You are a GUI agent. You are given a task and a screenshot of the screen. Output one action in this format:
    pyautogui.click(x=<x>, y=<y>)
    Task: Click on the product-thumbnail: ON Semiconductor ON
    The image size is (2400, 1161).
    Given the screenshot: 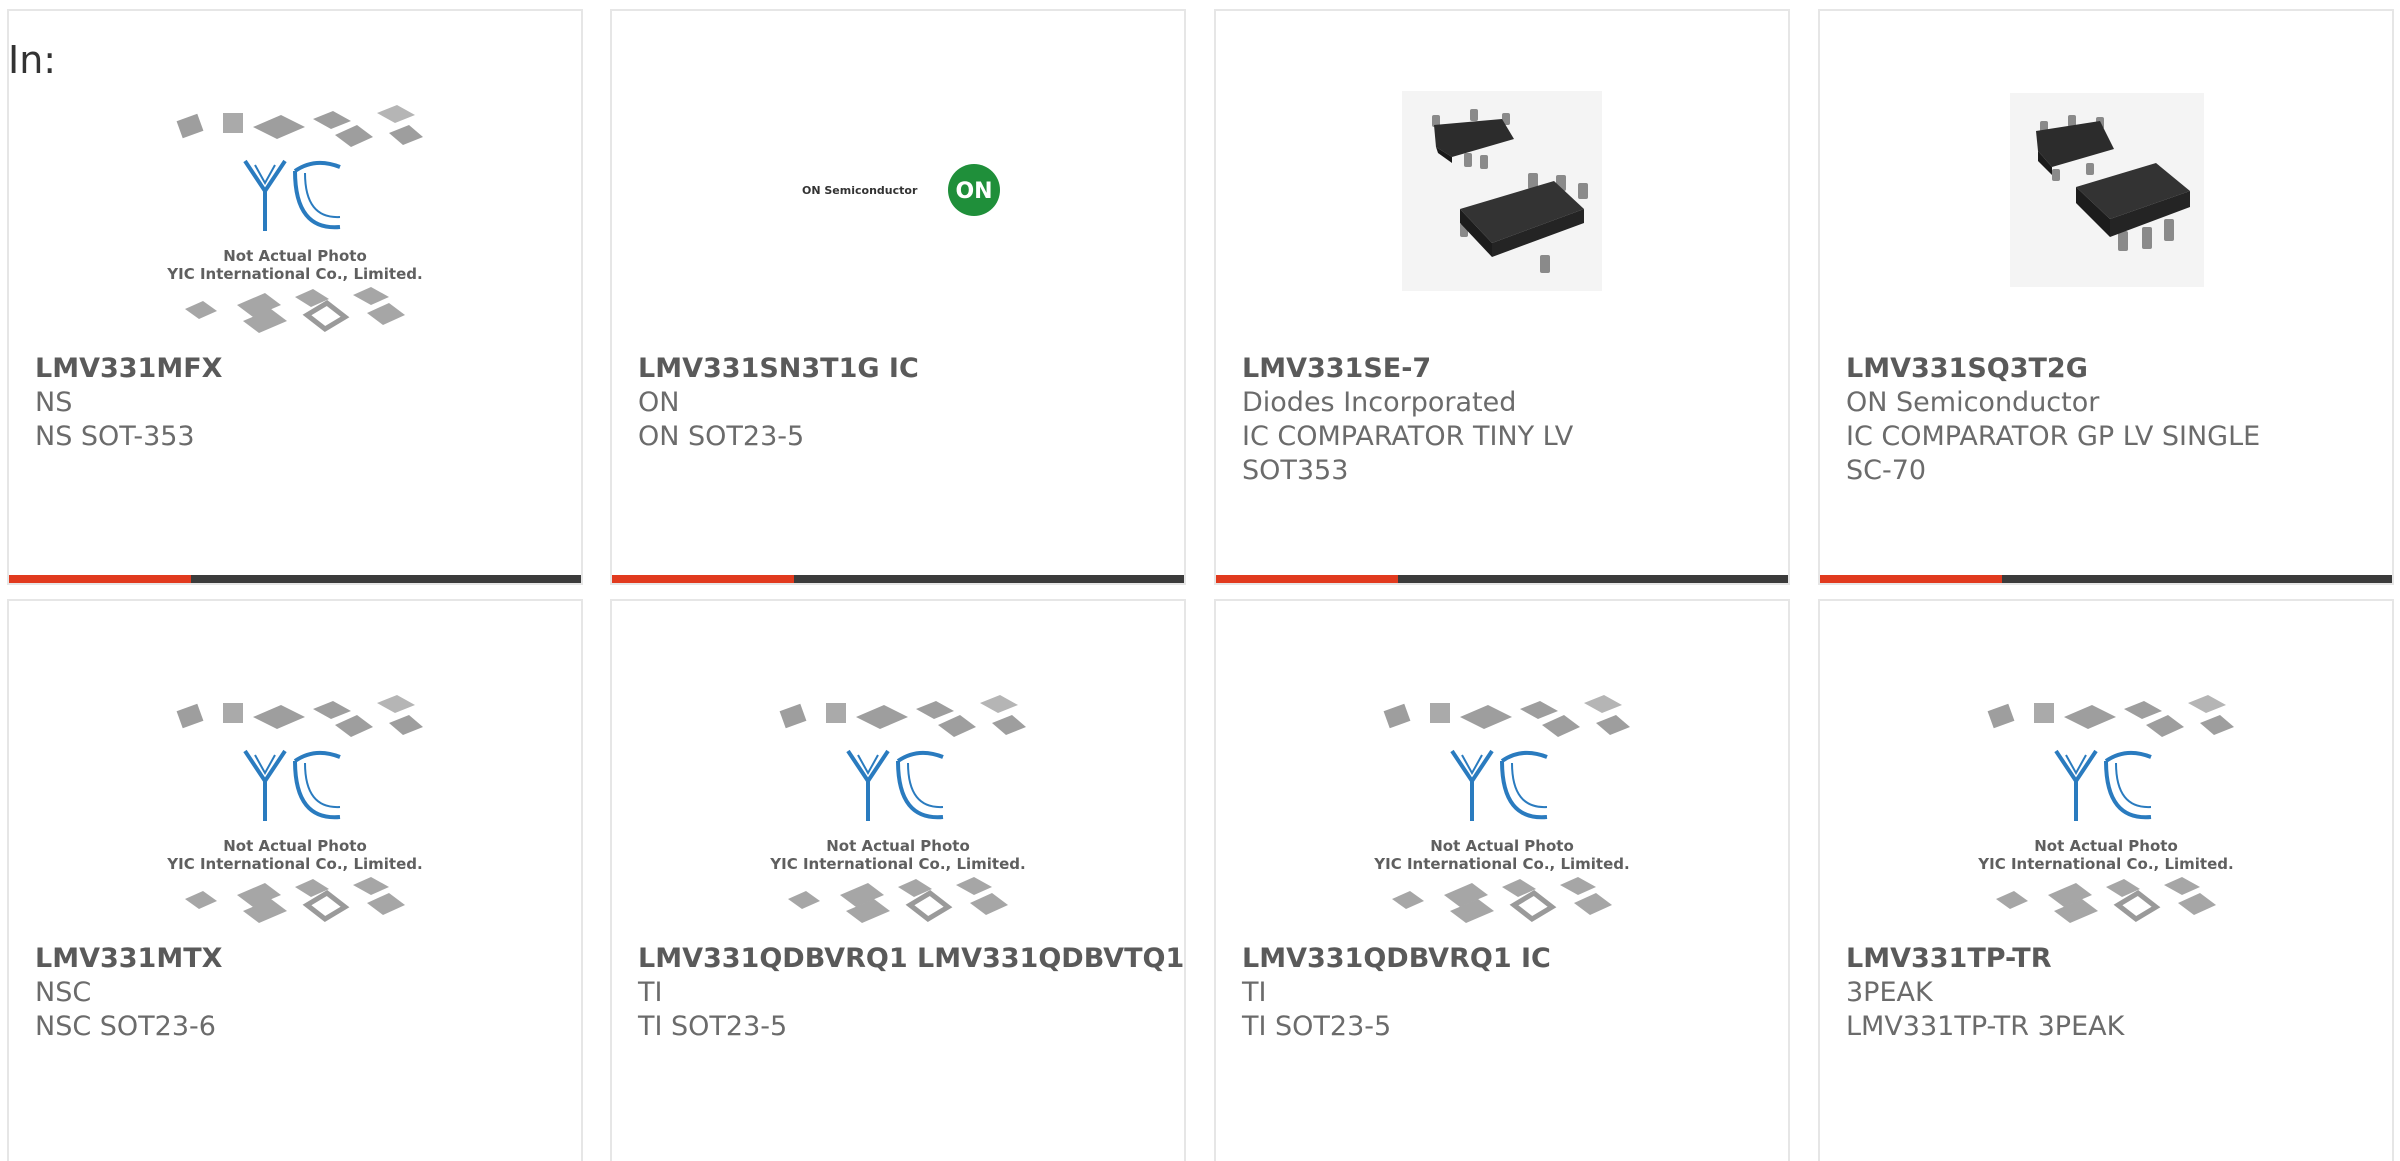 What is the action you would take?
    pyautogui.click(x=898, y=221)
    